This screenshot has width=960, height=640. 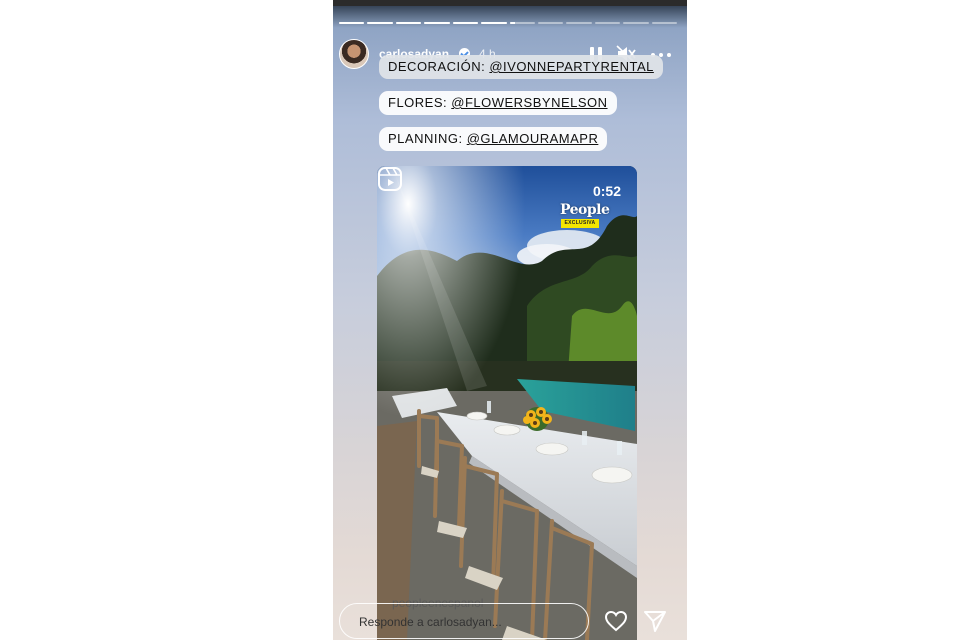 I want to click on send-icon, so click(x=655, y=621).